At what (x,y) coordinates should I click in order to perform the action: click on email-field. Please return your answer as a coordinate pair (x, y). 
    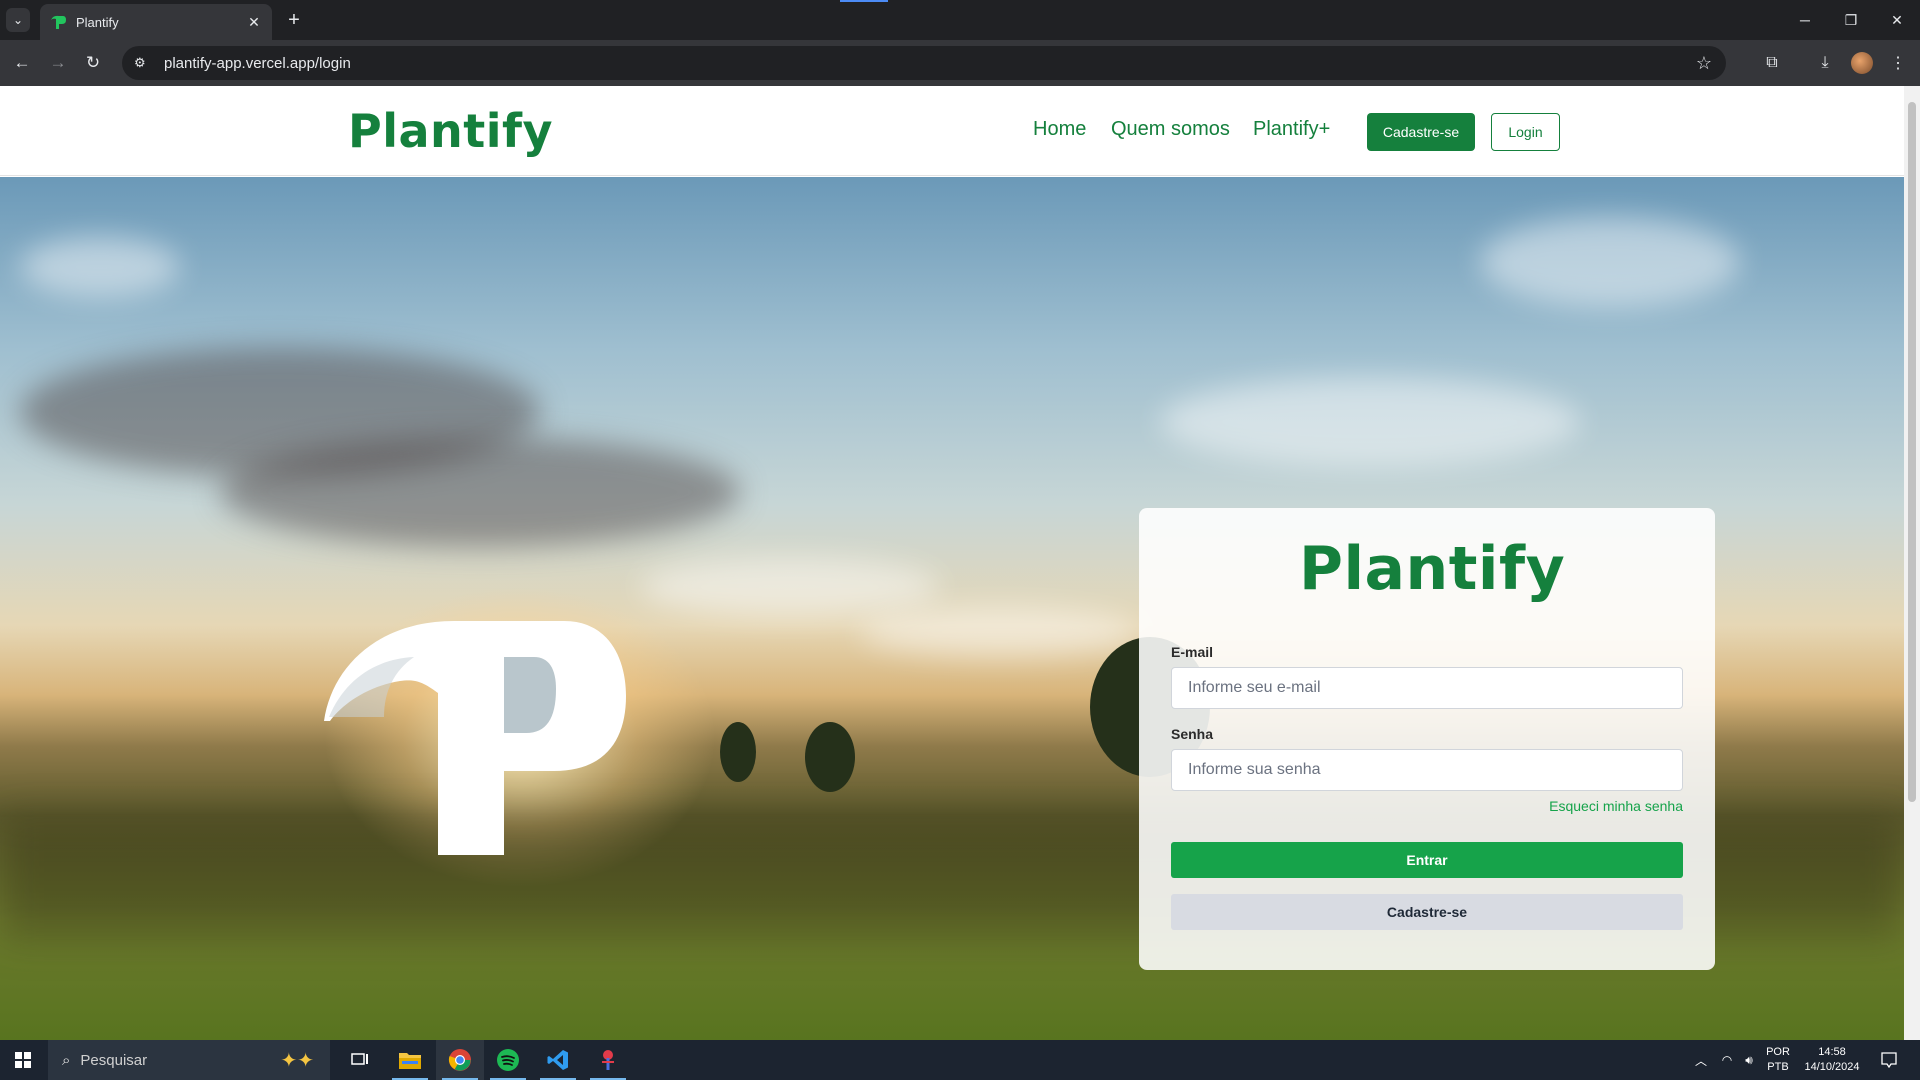
    Looking at the image, I should click on (1427, 688).